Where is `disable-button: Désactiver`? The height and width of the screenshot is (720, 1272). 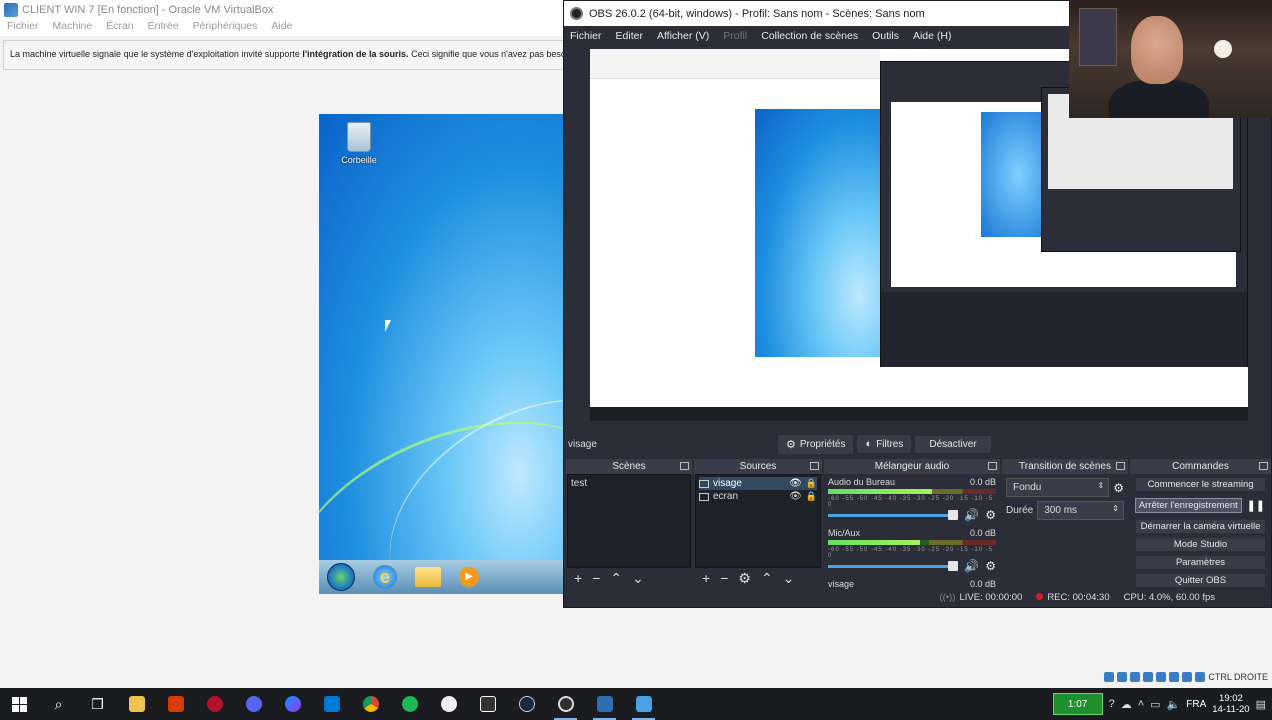 disable-button: Désactiver is located at coordinates (953, 444).